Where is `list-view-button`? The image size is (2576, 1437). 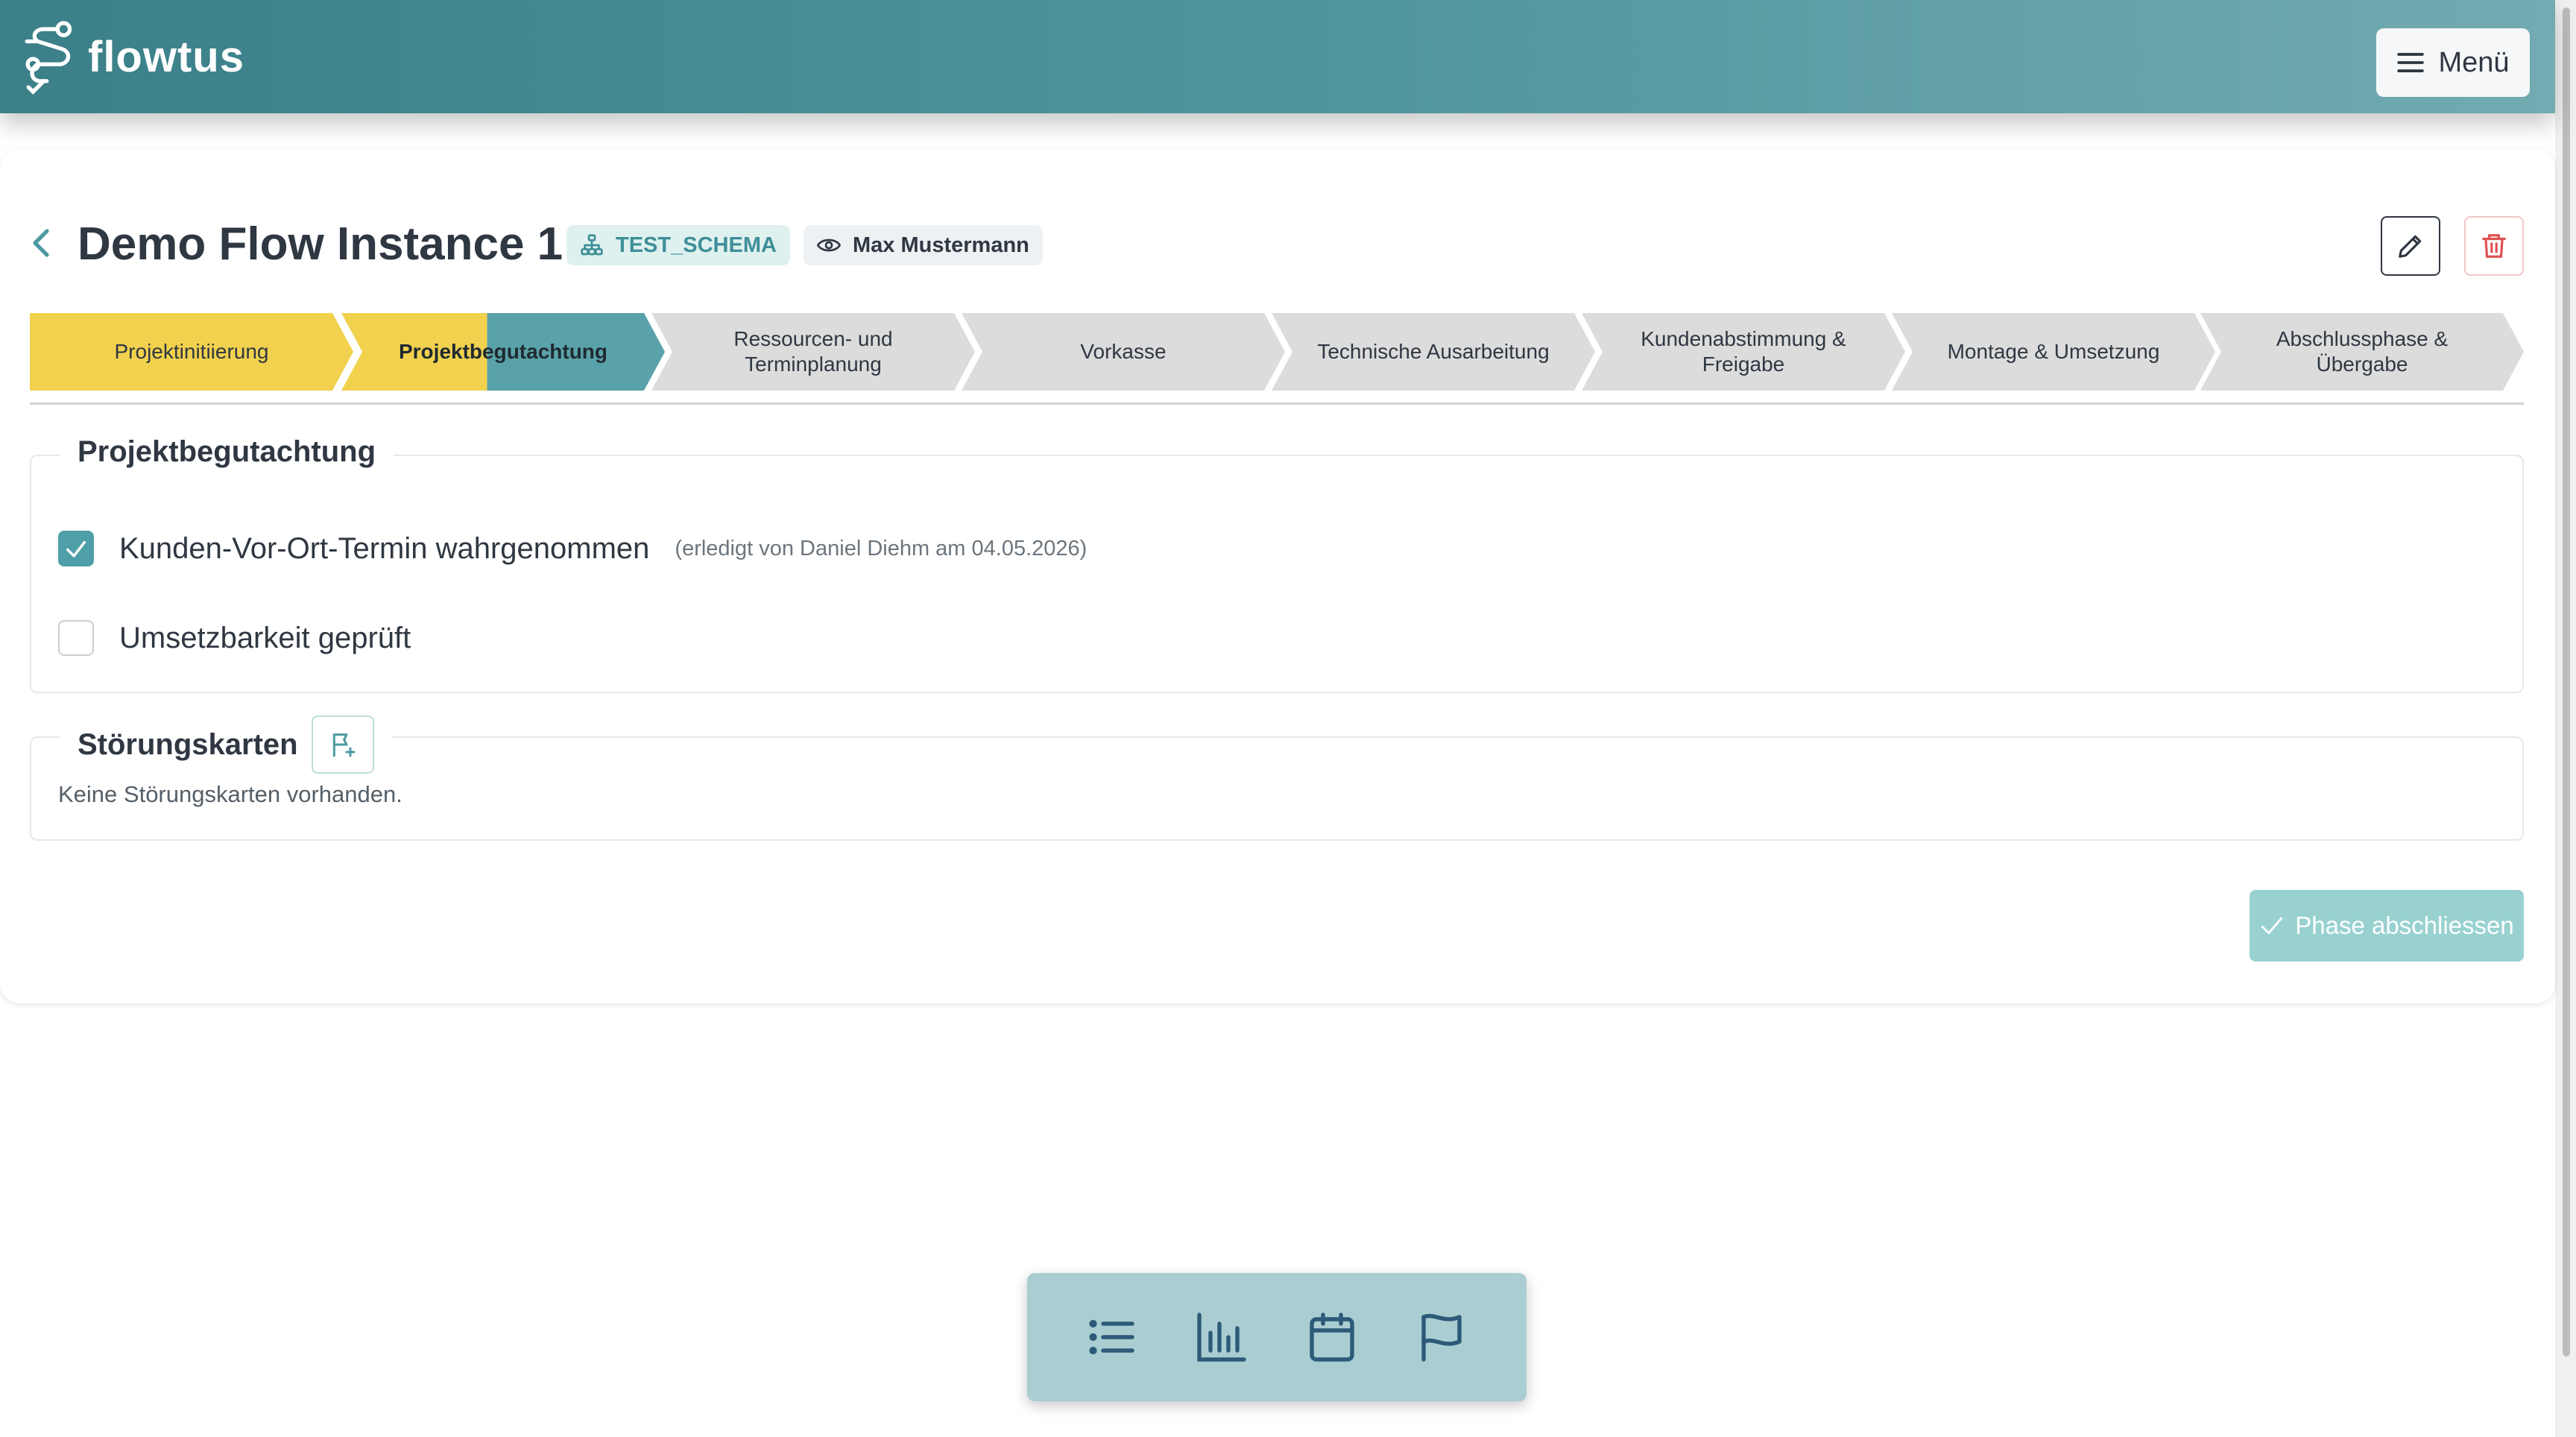
list-view-button is located at coordinates (1112, 1337).